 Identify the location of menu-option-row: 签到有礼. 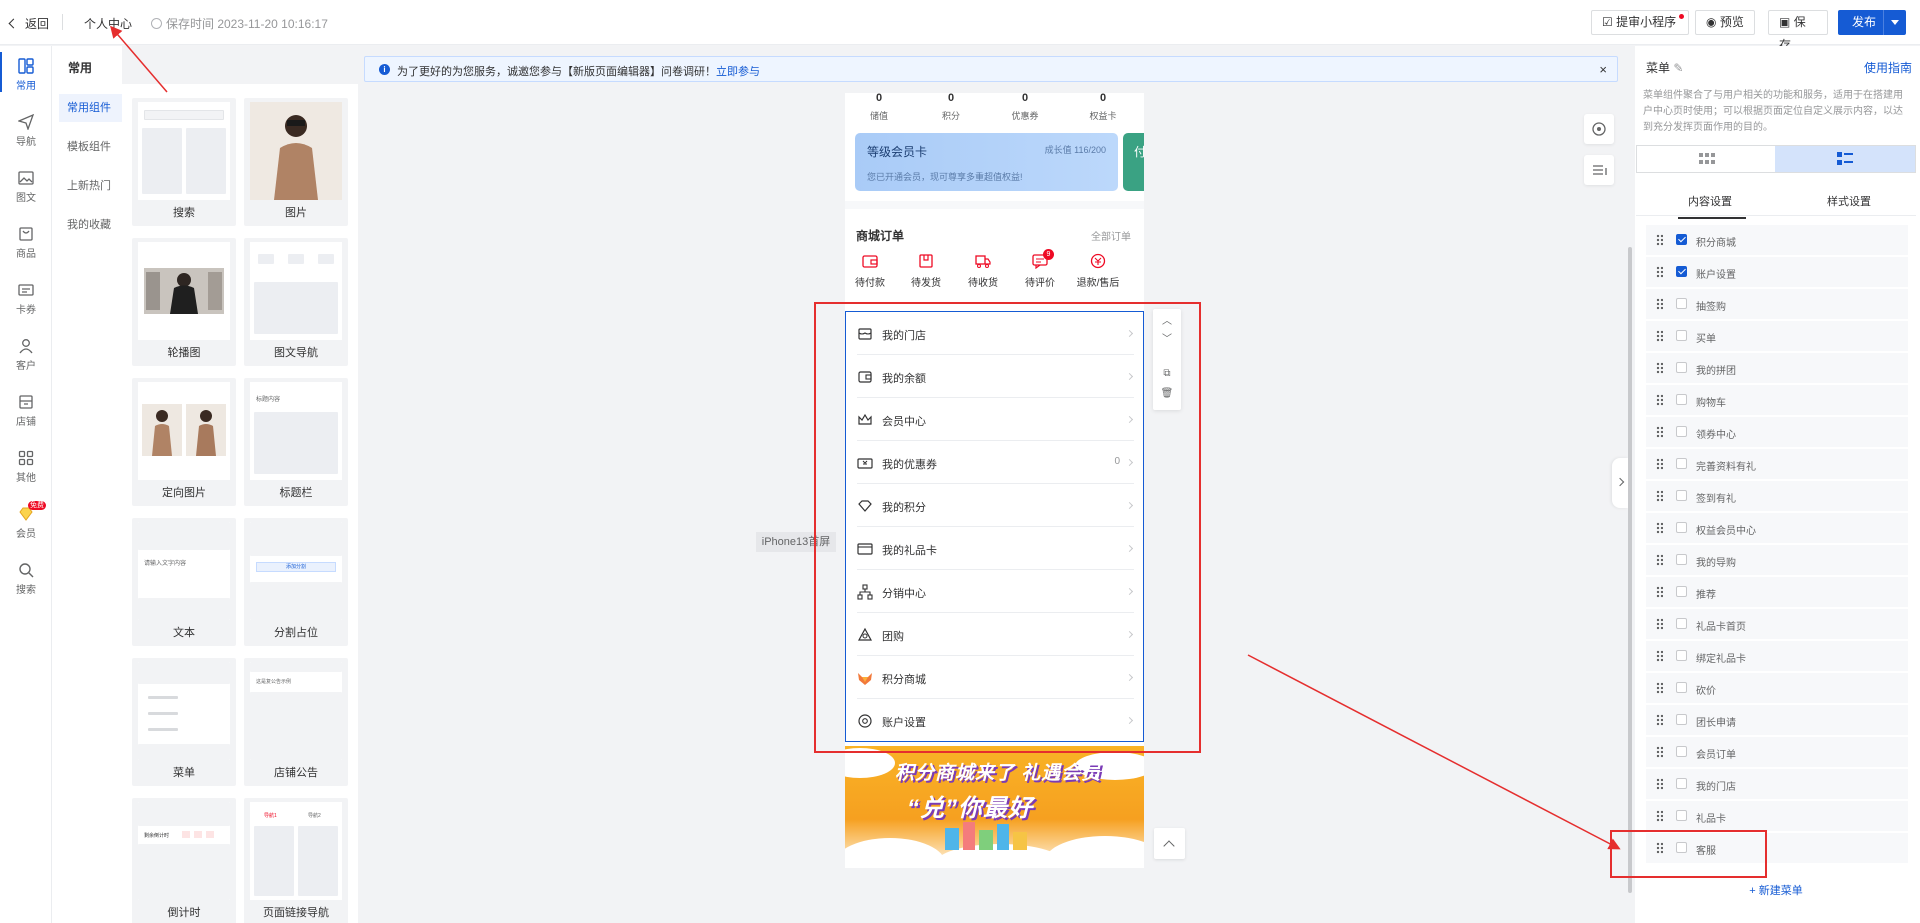
(1777, 496).